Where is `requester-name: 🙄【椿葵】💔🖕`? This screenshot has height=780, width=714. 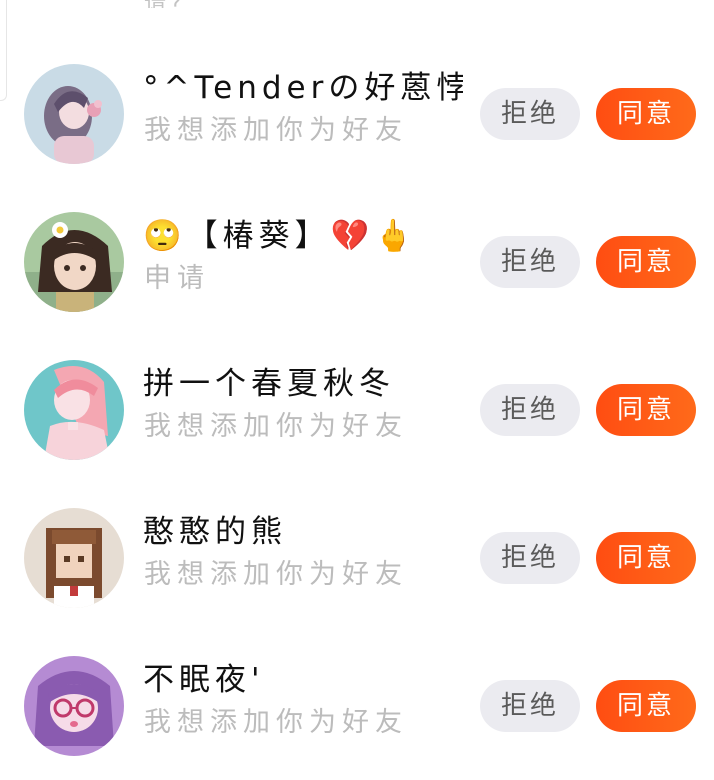
requester-name: 🙄【椿葵】💔🖕 is located at coordinates (280, 236).